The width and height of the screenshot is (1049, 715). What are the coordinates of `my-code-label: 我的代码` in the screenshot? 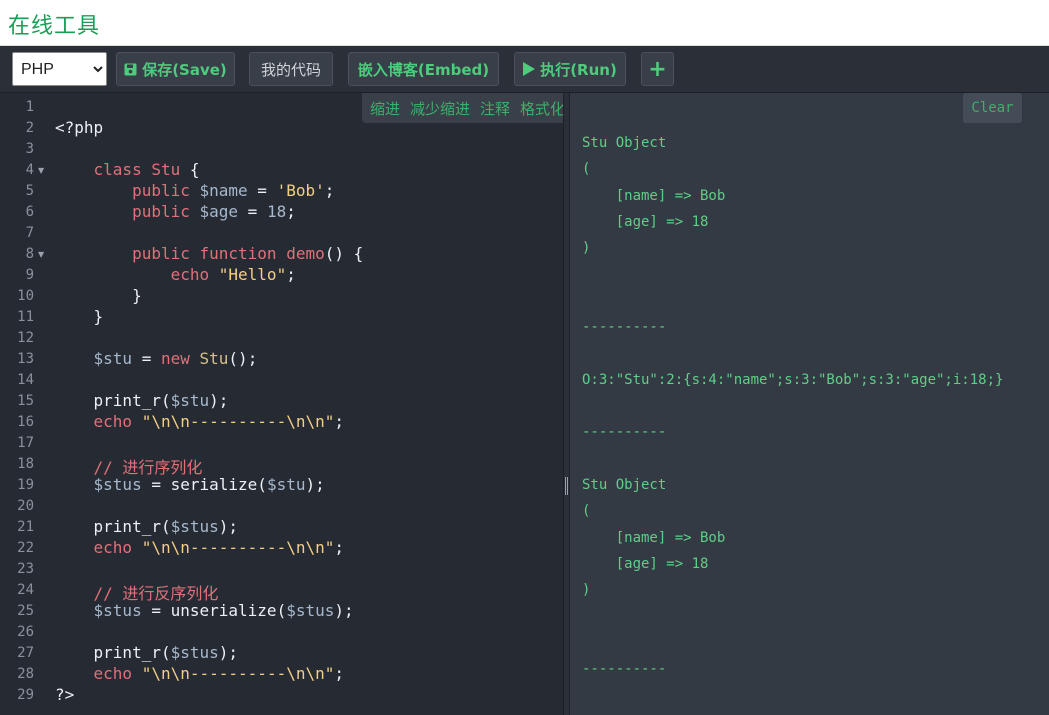 It's located at (290, 69).